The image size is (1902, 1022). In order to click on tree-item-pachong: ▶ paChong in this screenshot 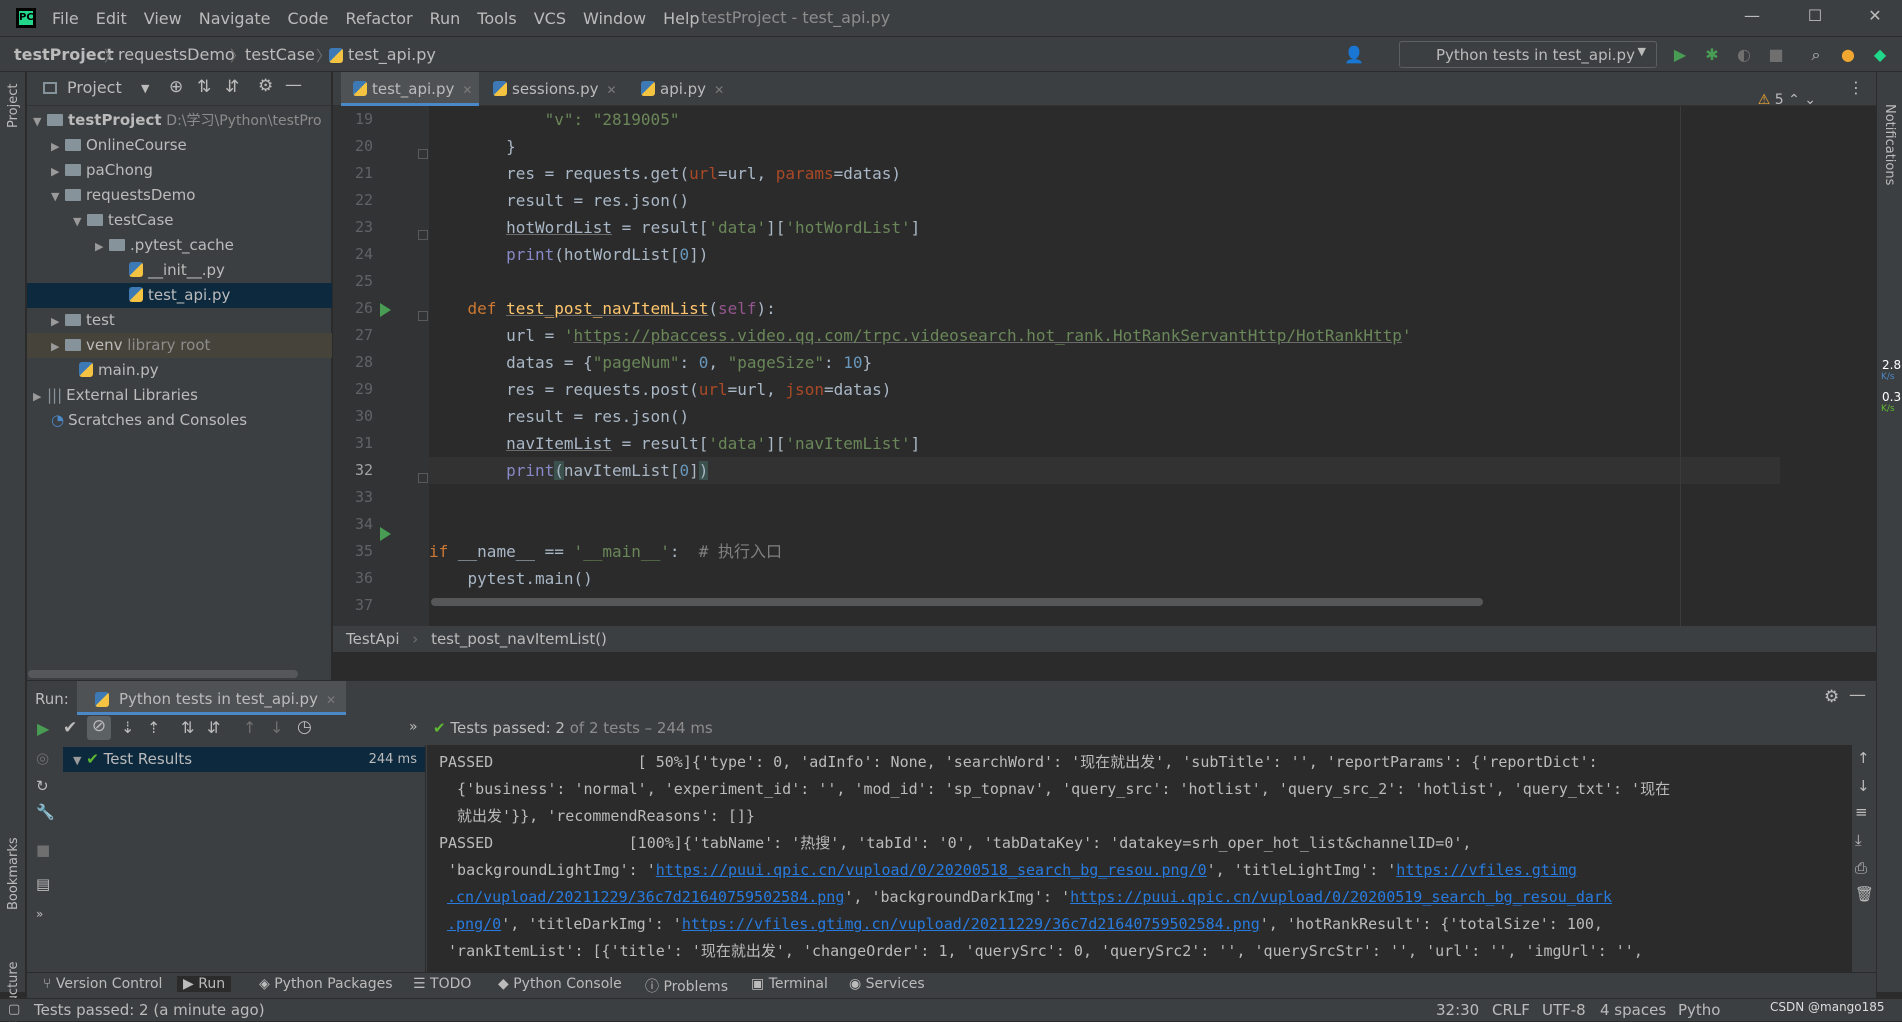, I will do `click(179, 170)`.